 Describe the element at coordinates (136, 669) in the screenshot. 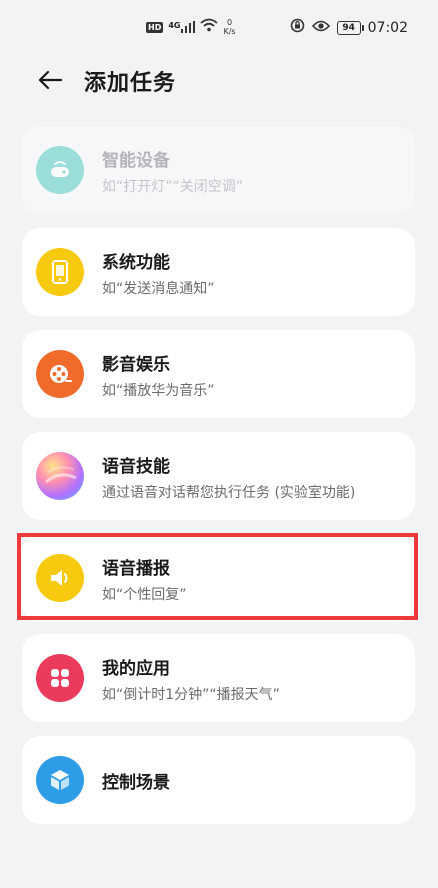

I see `task-title: 我的应用` at that location.